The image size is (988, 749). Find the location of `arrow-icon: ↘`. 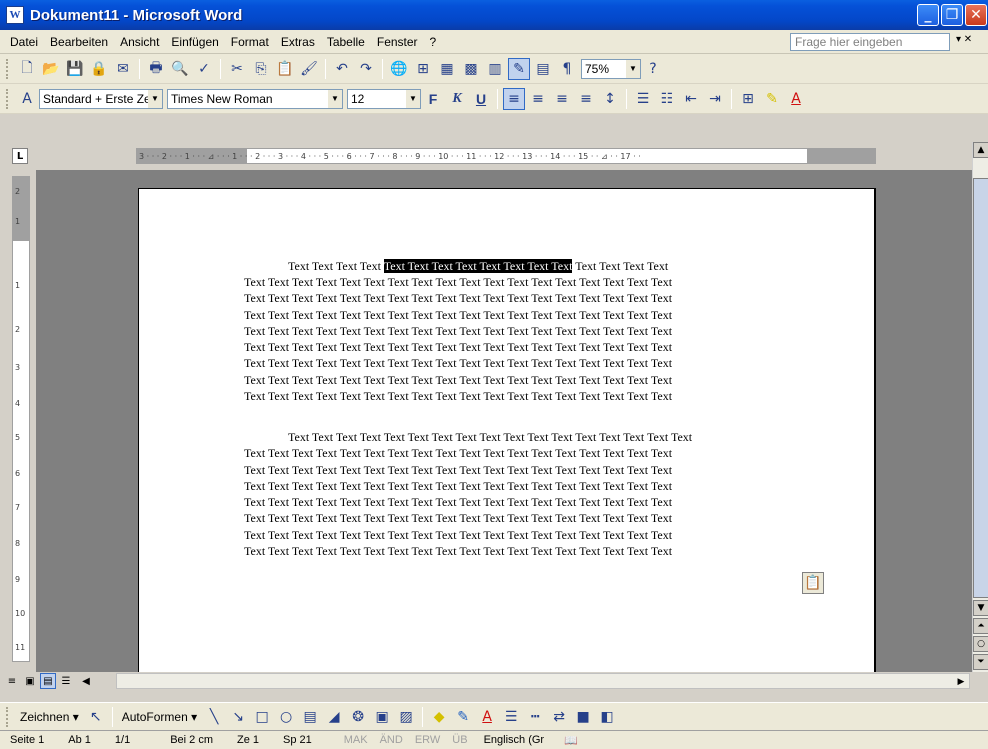

arrow-icon: ↘ is located at coordinates (238, 717).